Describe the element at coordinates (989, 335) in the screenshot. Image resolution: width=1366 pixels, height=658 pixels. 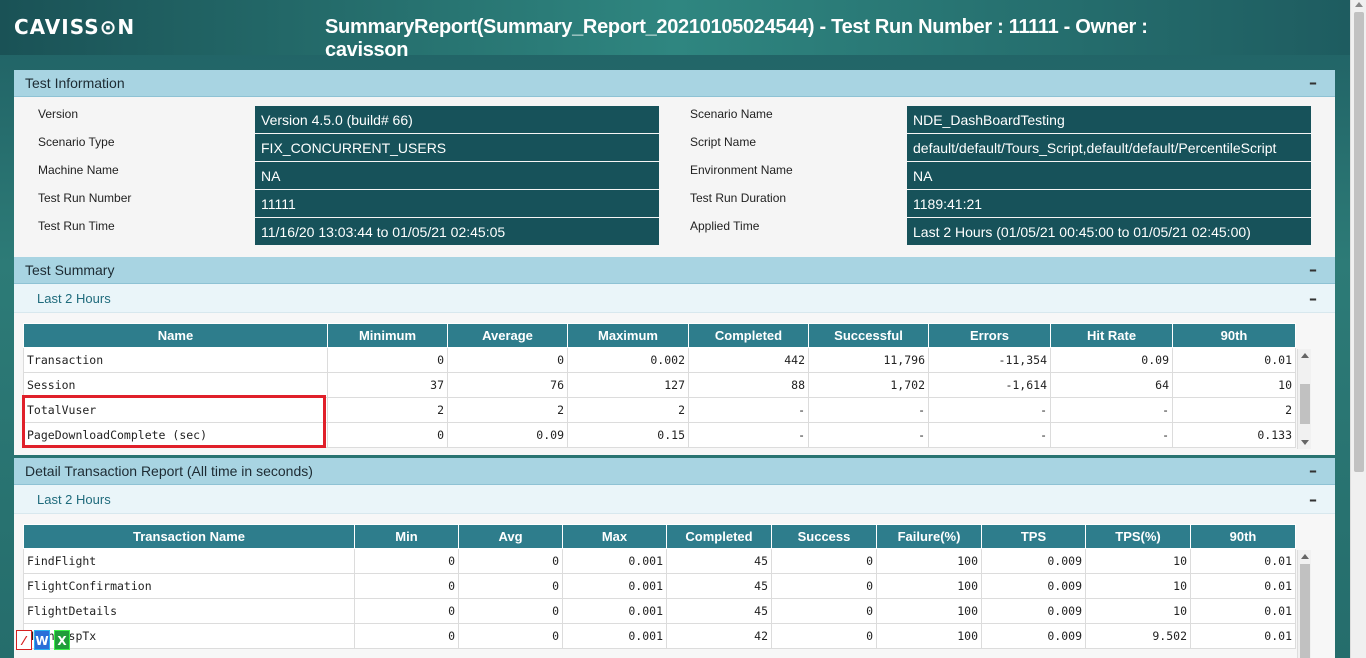
I see `column-header: Errors` at that location.